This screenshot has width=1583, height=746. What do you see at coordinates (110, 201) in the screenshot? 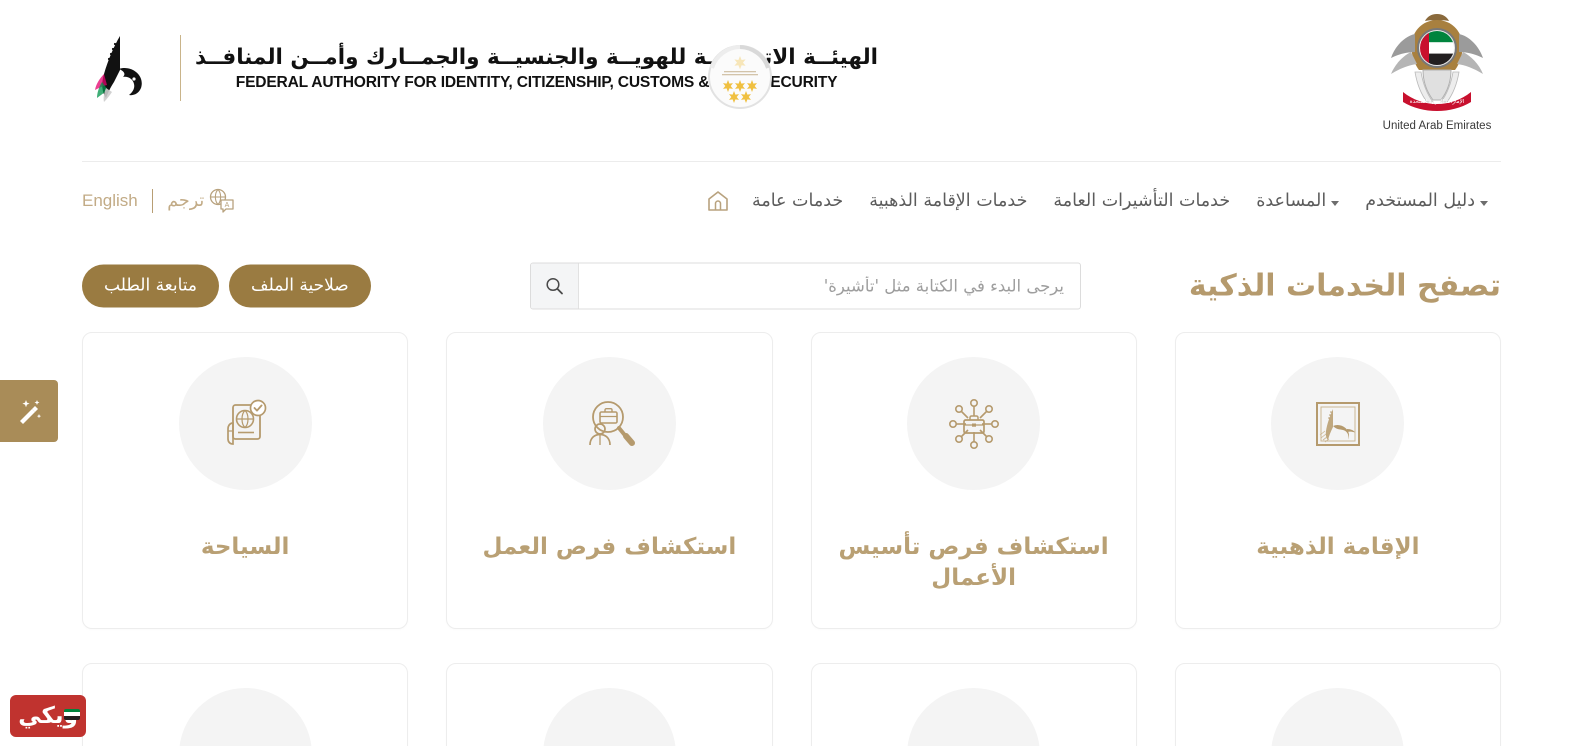
I see `language-english-link: English` at bounding box center [110, 201].